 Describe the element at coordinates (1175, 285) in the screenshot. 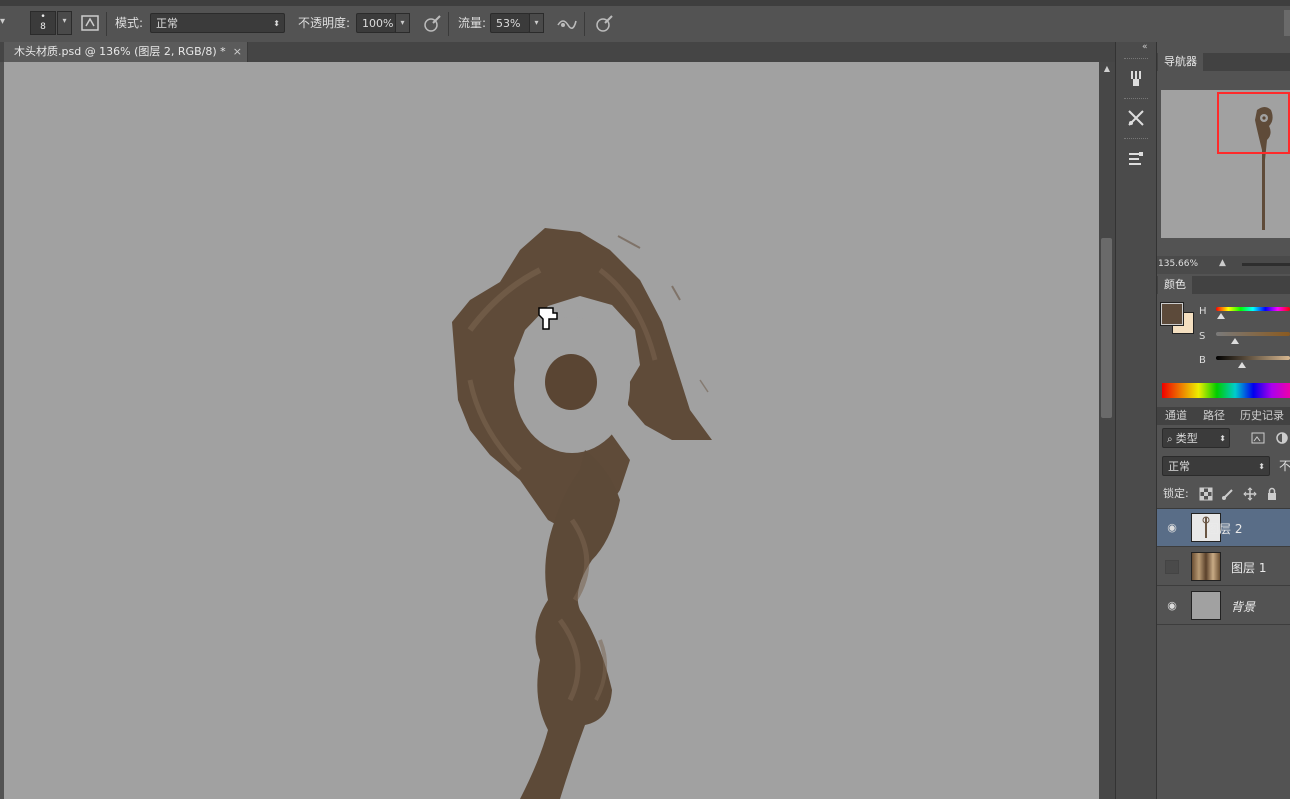

I see `tab-color: 颜色` at that location.